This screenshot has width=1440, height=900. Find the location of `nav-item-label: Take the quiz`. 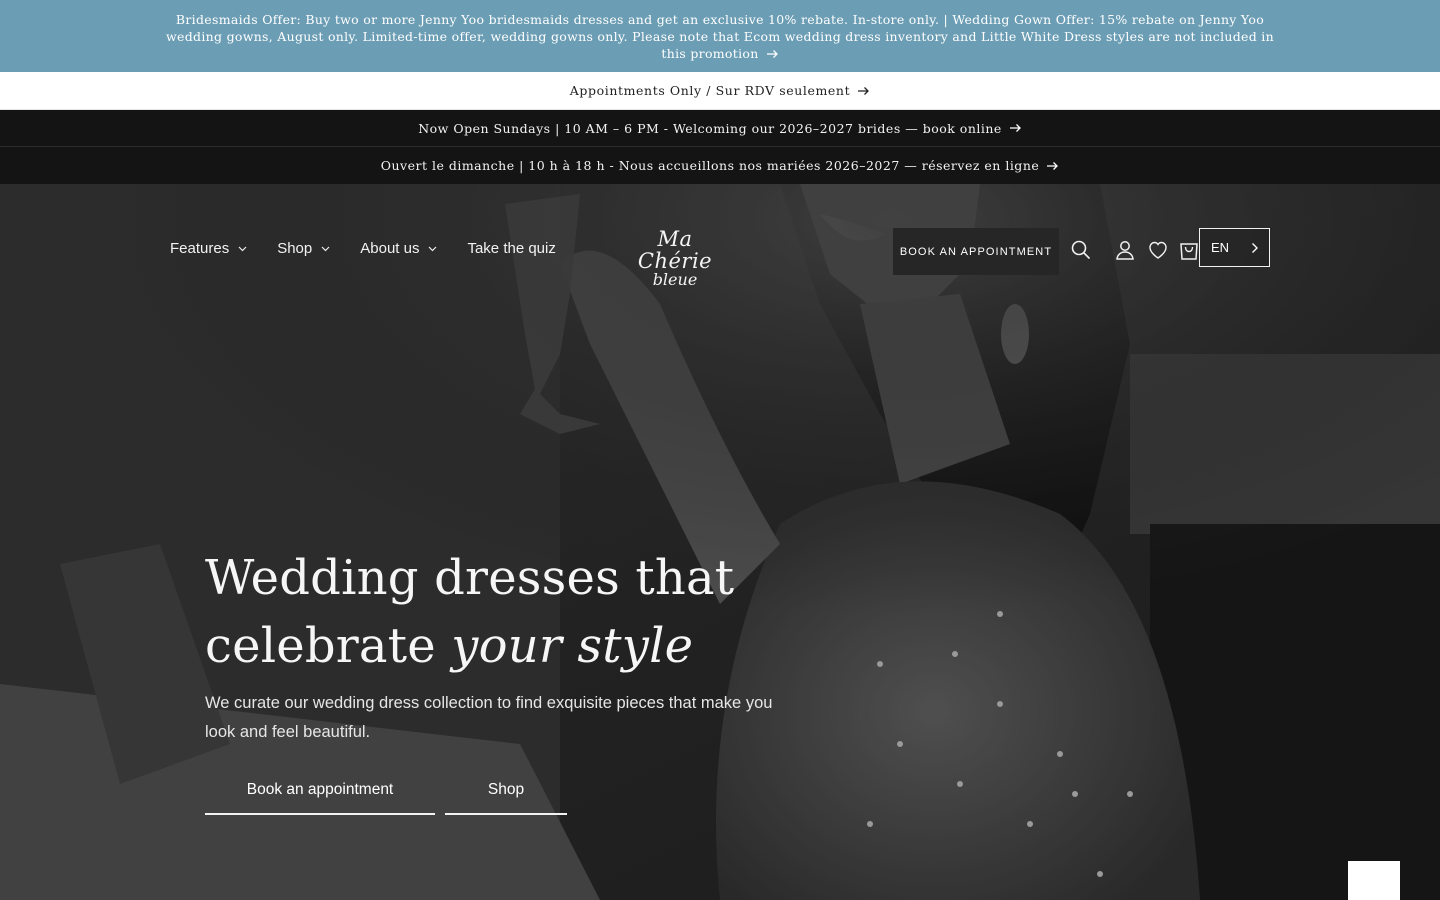

nav-item-label: Take the quiz is located at coordinates (511, 248).